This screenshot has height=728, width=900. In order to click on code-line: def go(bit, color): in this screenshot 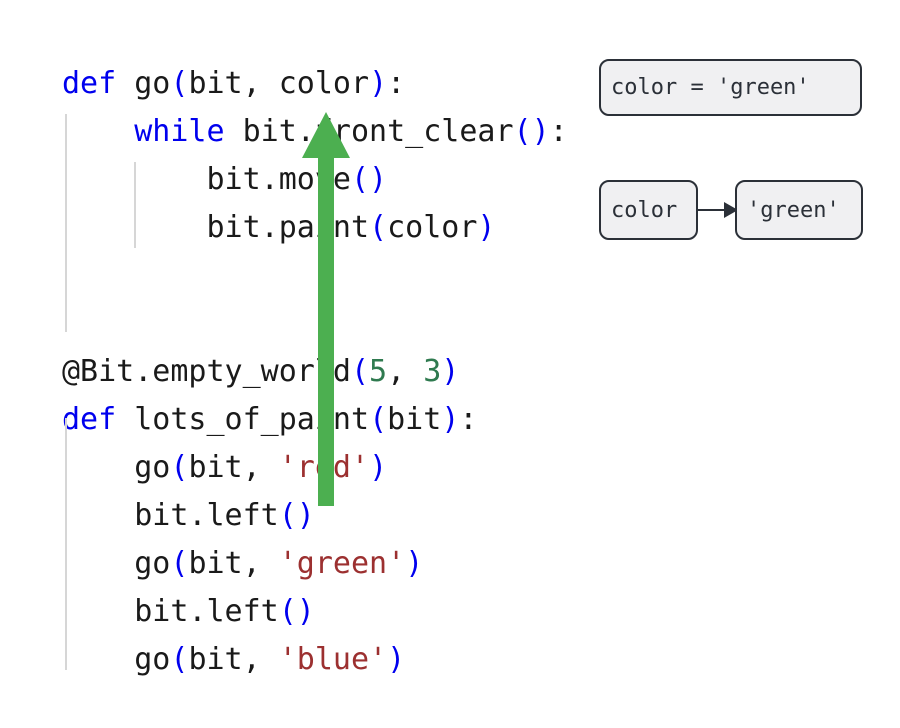, I will do `click(312, 84)`.